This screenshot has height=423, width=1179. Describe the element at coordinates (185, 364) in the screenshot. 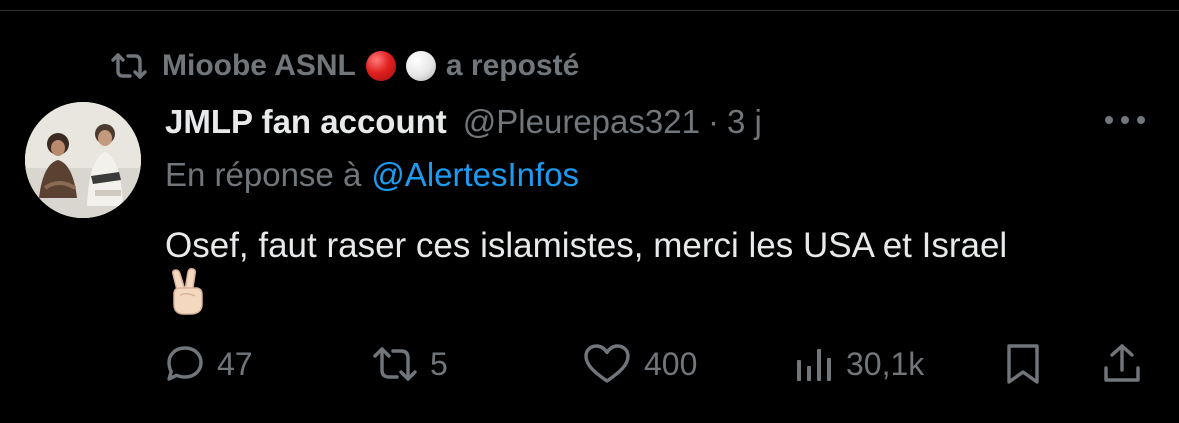

I see `reply-icon` at that location.